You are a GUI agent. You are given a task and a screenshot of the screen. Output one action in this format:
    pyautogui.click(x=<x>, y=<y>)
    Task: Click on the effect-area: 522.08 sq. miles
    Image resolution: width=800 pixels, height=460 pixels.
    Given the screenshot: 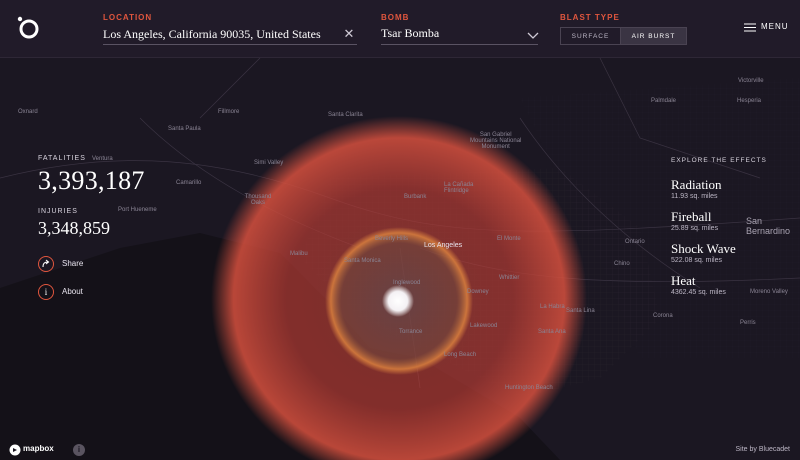 What is the action you would take?
    pyautogui.click(x=696, y=260)
    